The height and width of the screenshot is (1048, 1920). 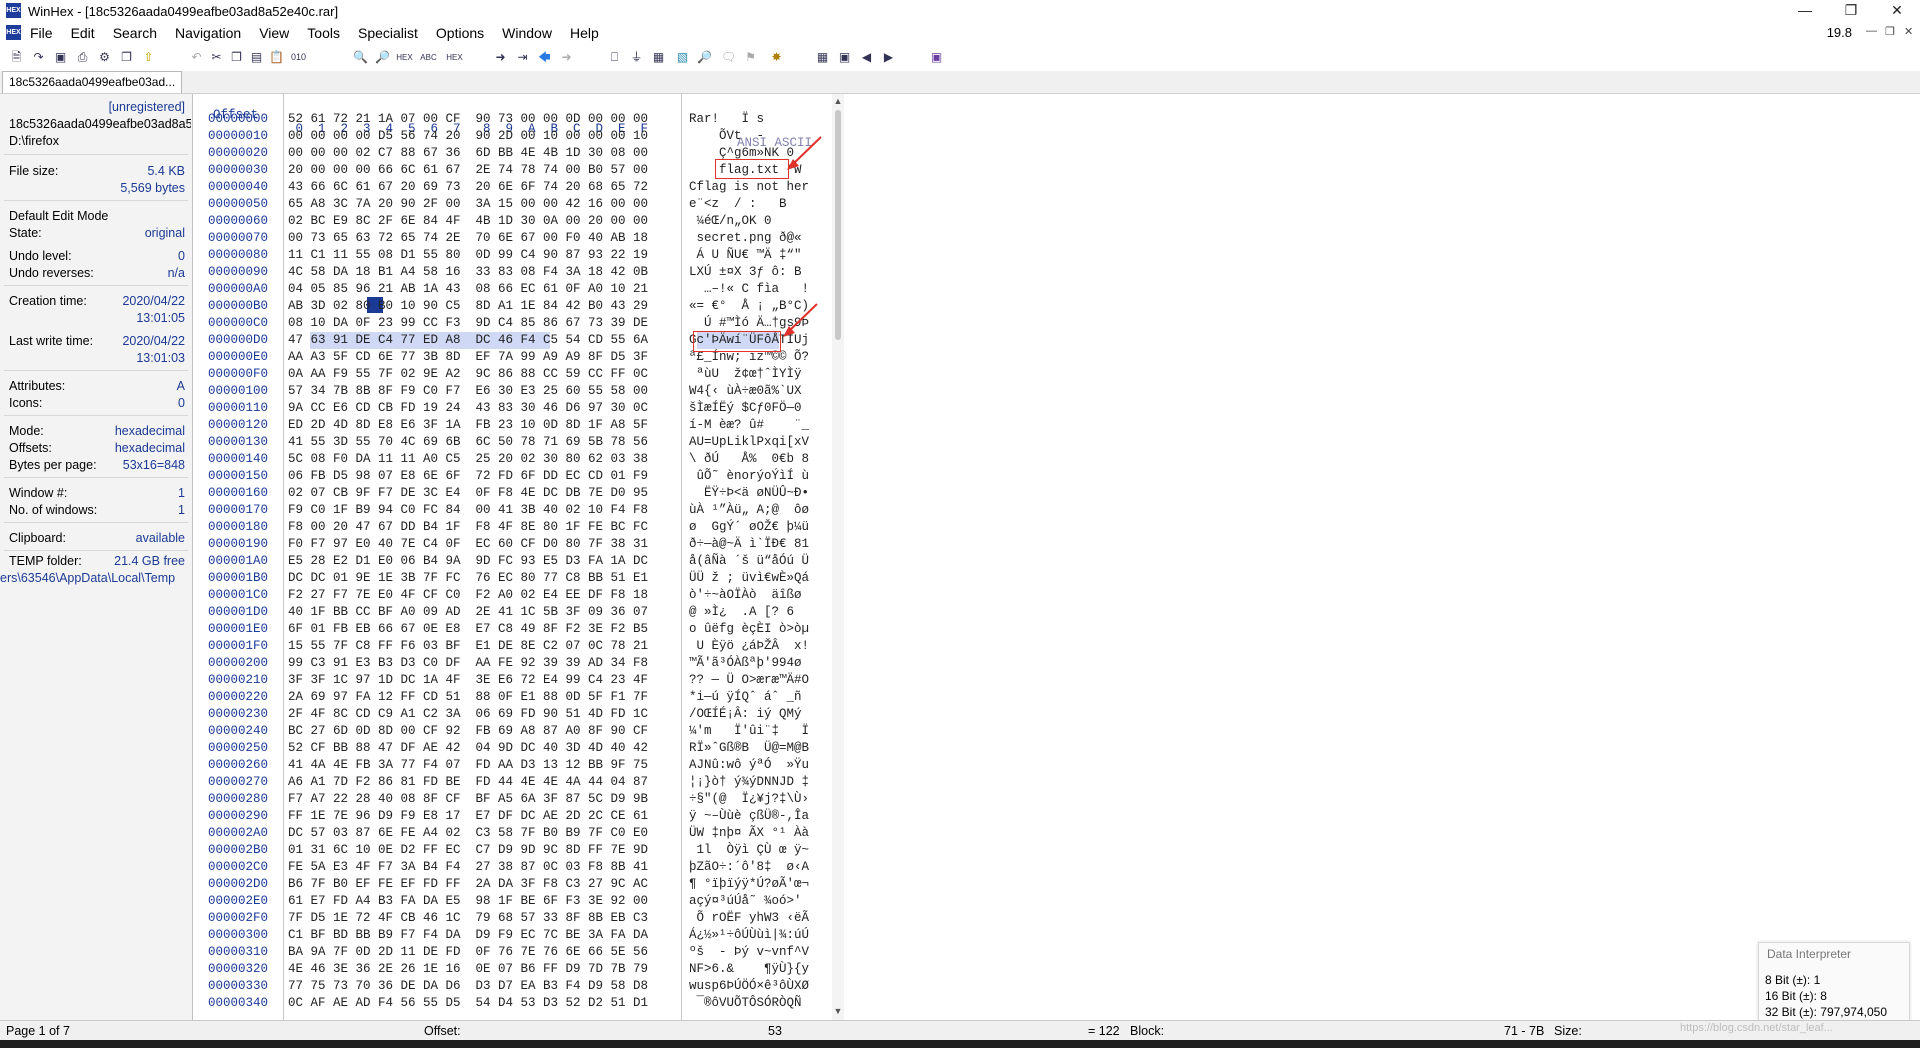 What do you see at coordinates (749, 561) in the screenshot?
I see `row-ansi-text: å(âÑà ´š ü“åÓú Ü` at bounding box center [749, 561].